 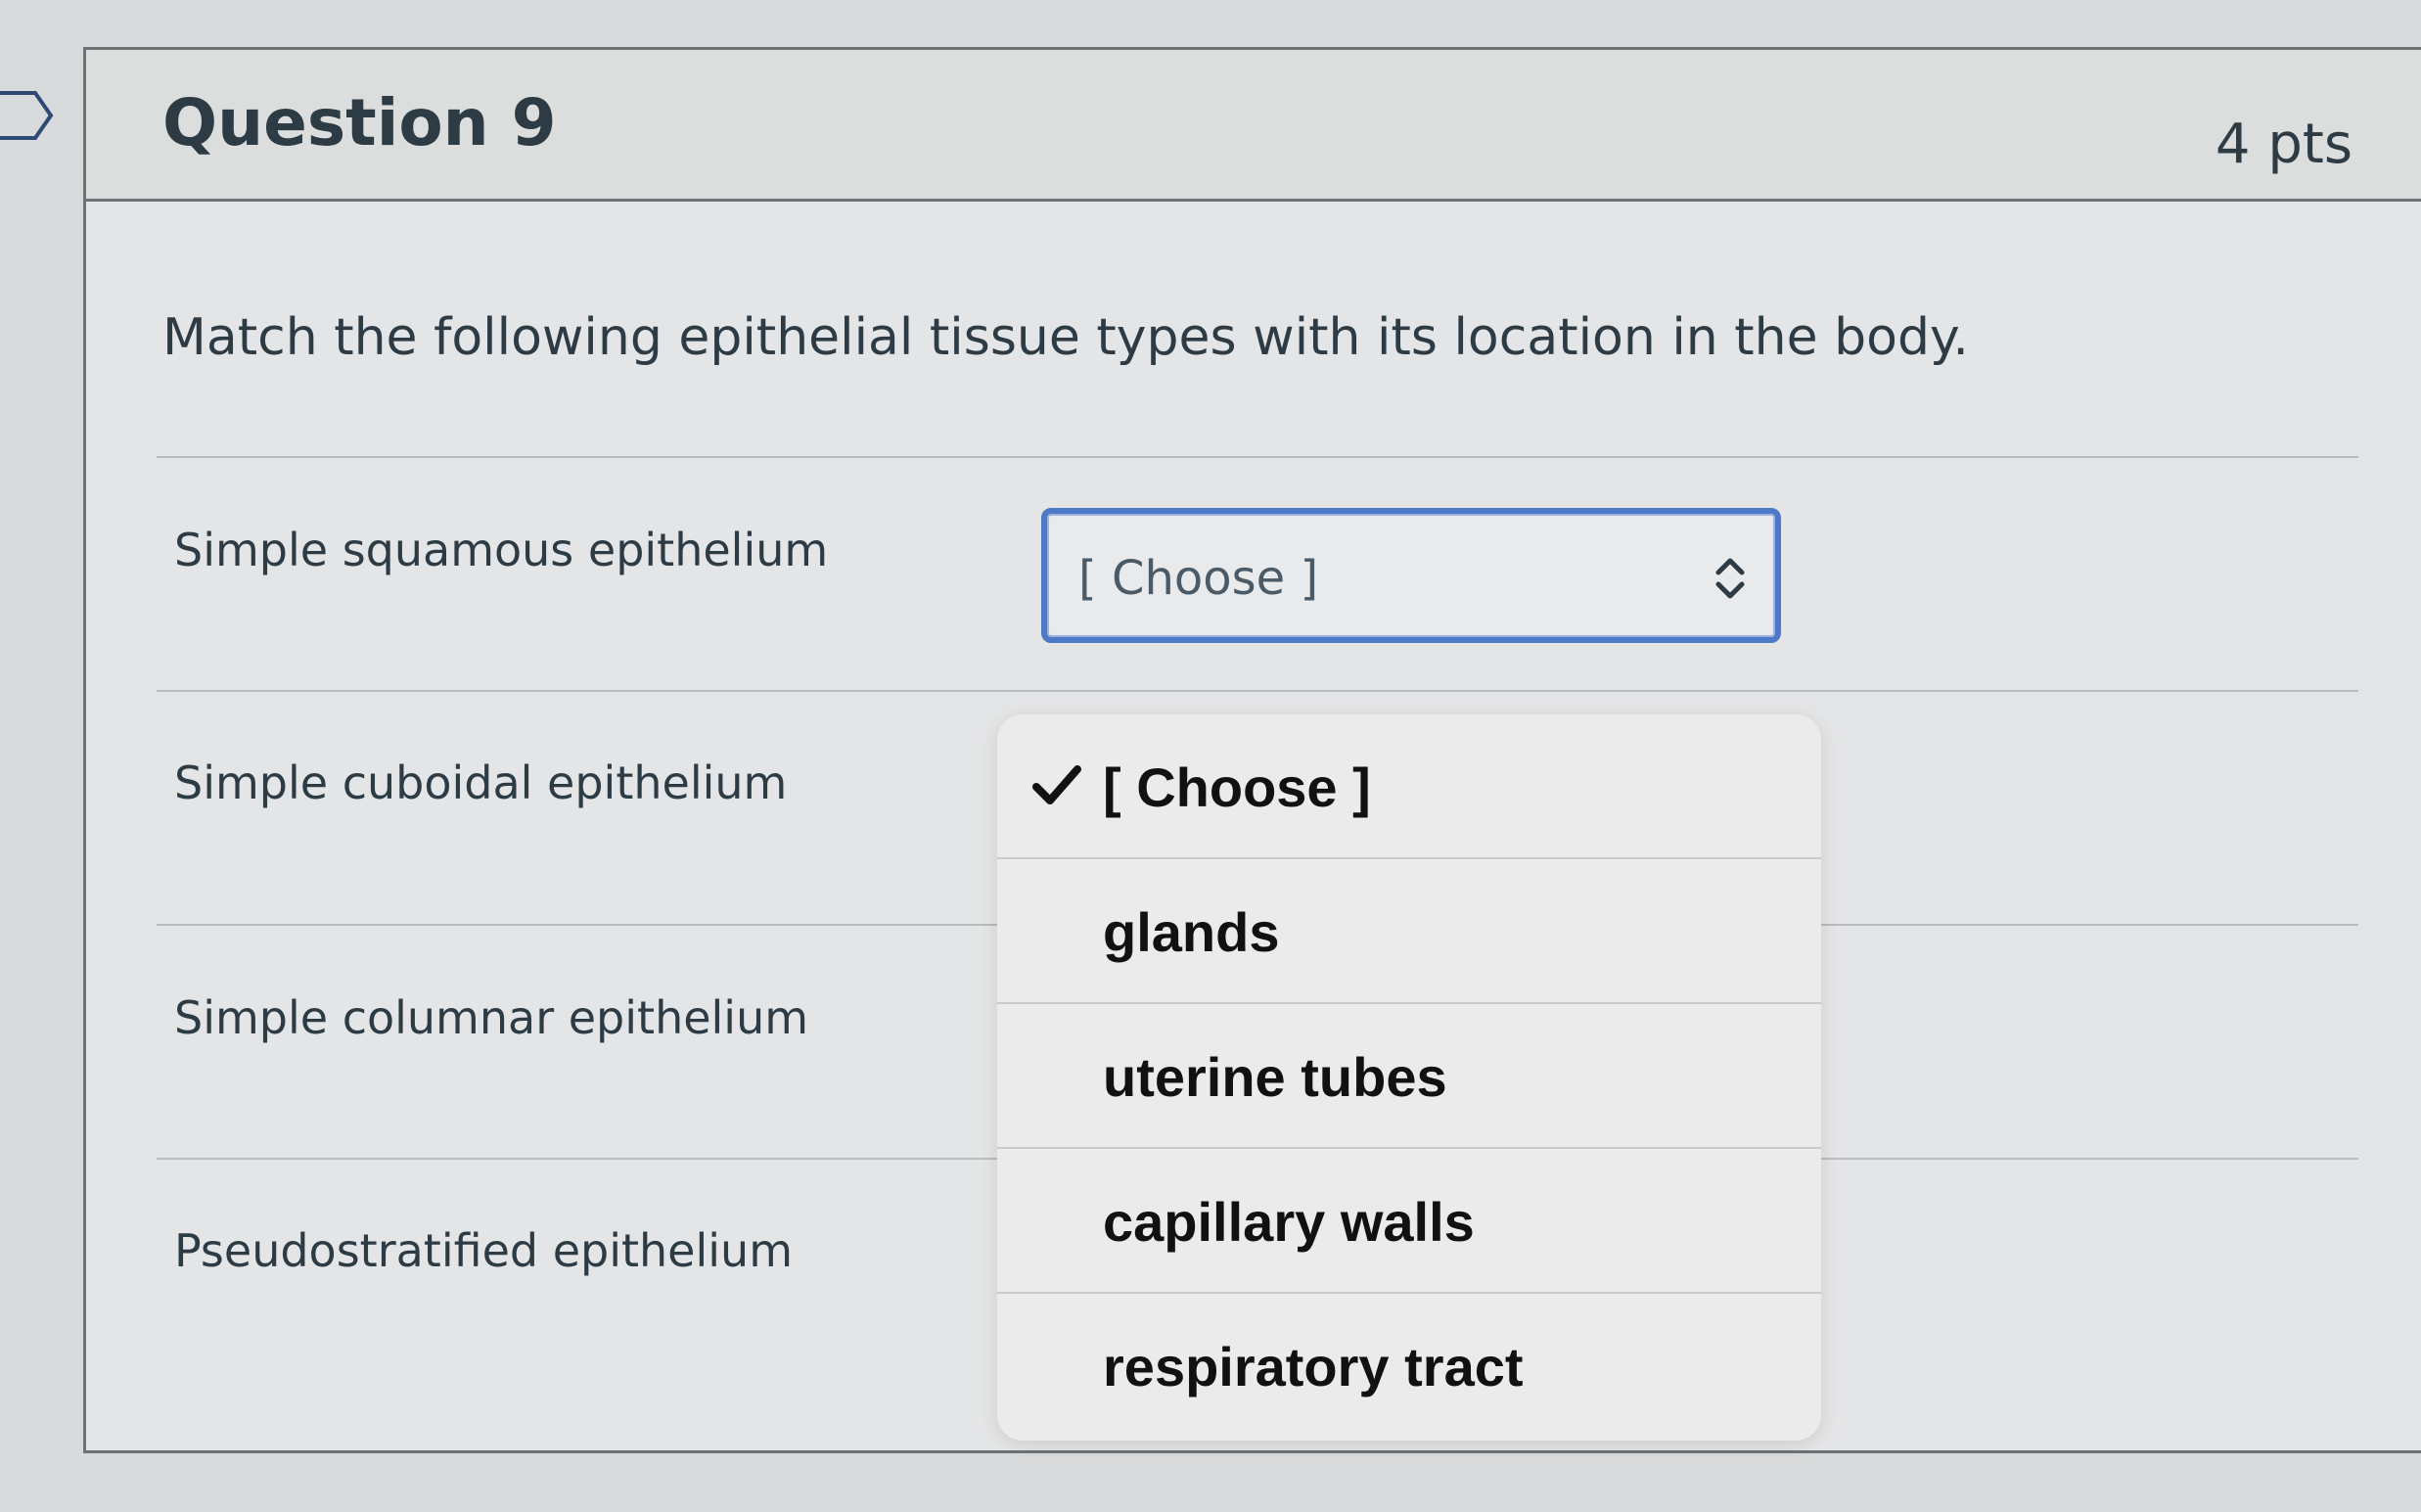 What do you see at coordinates (1313, 1366) in the screenshot?
I see `dropdown-option-label: respiratory tract` at bounding box center [1313, 1366].